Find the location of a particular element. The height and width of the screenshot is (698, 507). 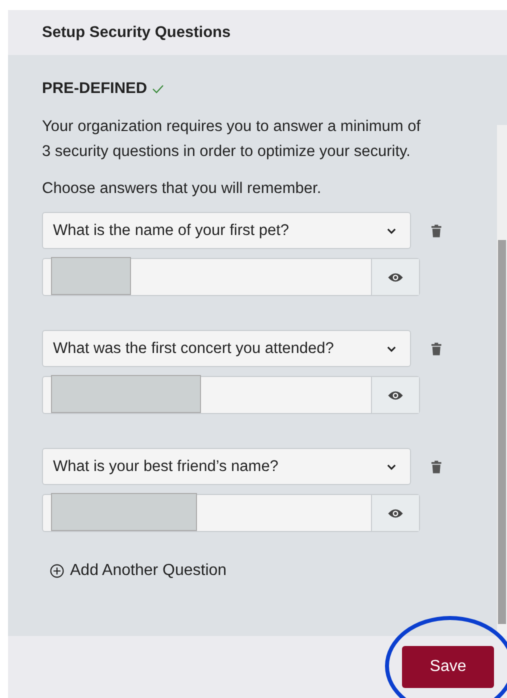

add-question-label: Add Another Question is located at coordinates (148, 571).